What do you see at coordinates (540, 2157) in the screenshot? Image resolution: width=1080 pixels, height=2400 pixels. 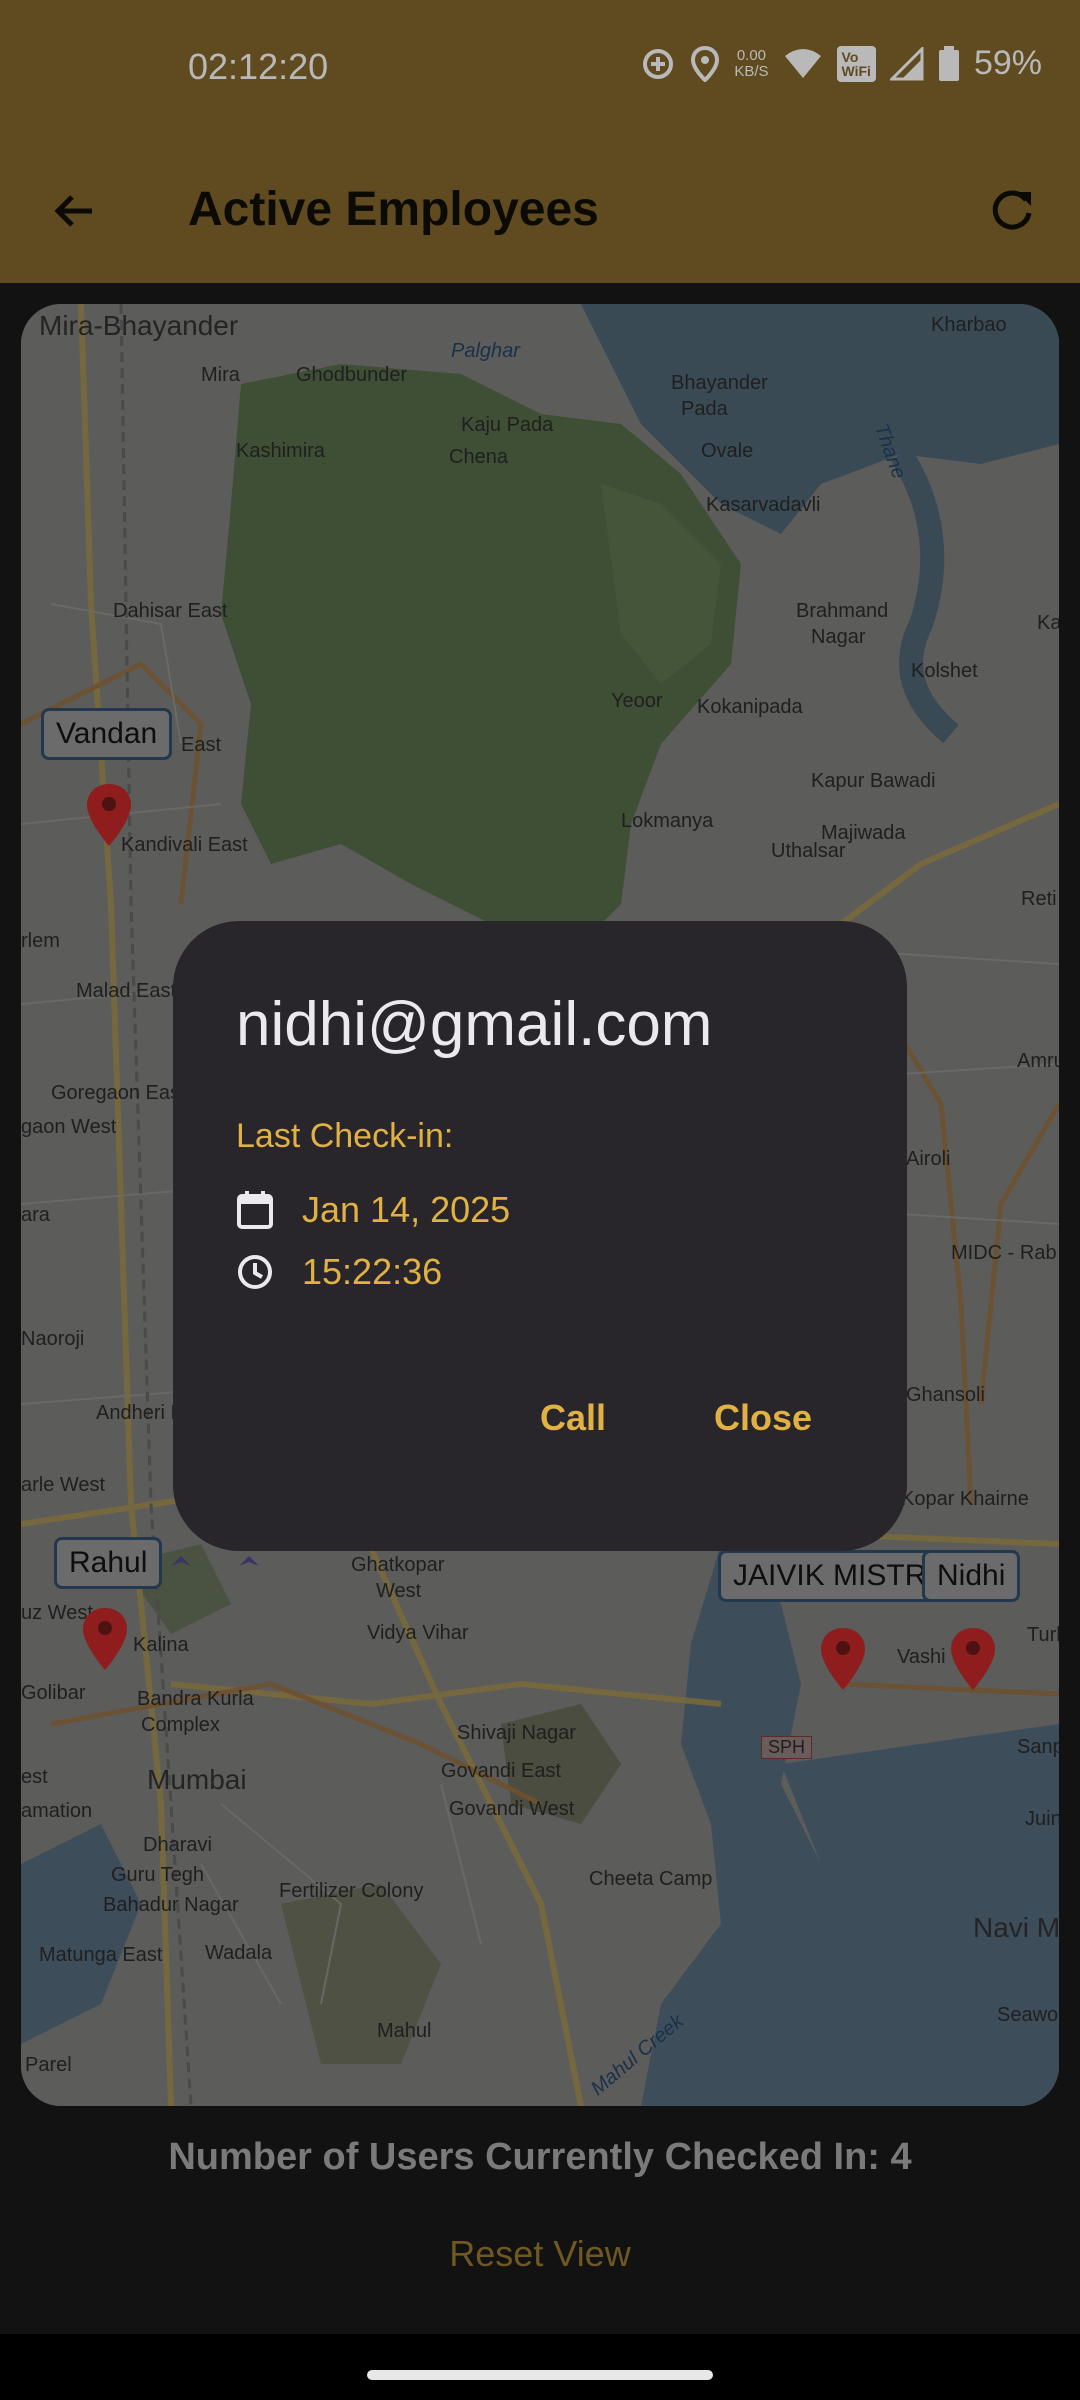 I see `checked-in-count: Number of Users Currently Checked In: 4` at bounding box center [540, 2157].